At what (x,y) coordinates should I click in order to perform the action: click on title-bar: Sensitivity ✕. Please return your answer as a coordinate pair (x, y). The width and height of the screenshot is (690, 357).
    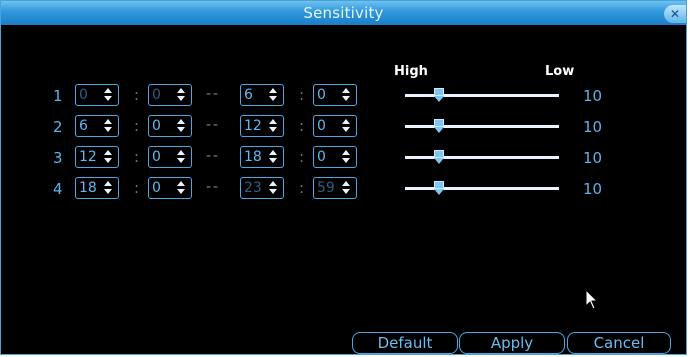
    Looking at the image, I should click on (343, 13).